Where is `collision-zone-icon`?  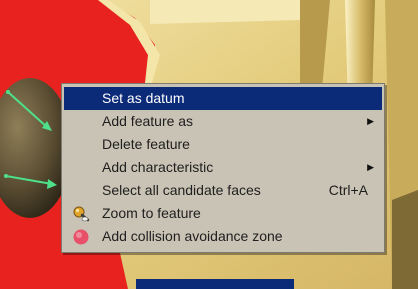
collision-zone-icon is located at coordinates (81, 237).